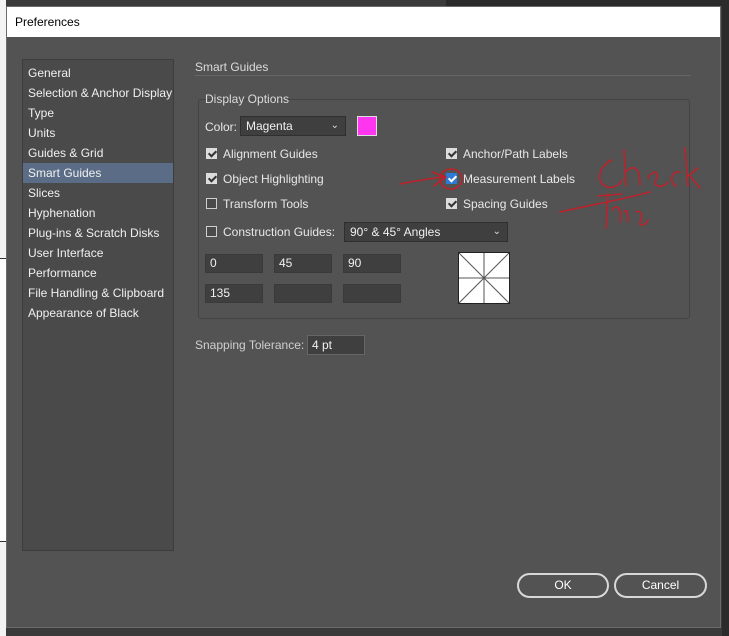  I want to click on object-highlighting-label: Object Highlighting, so click(273, 179).